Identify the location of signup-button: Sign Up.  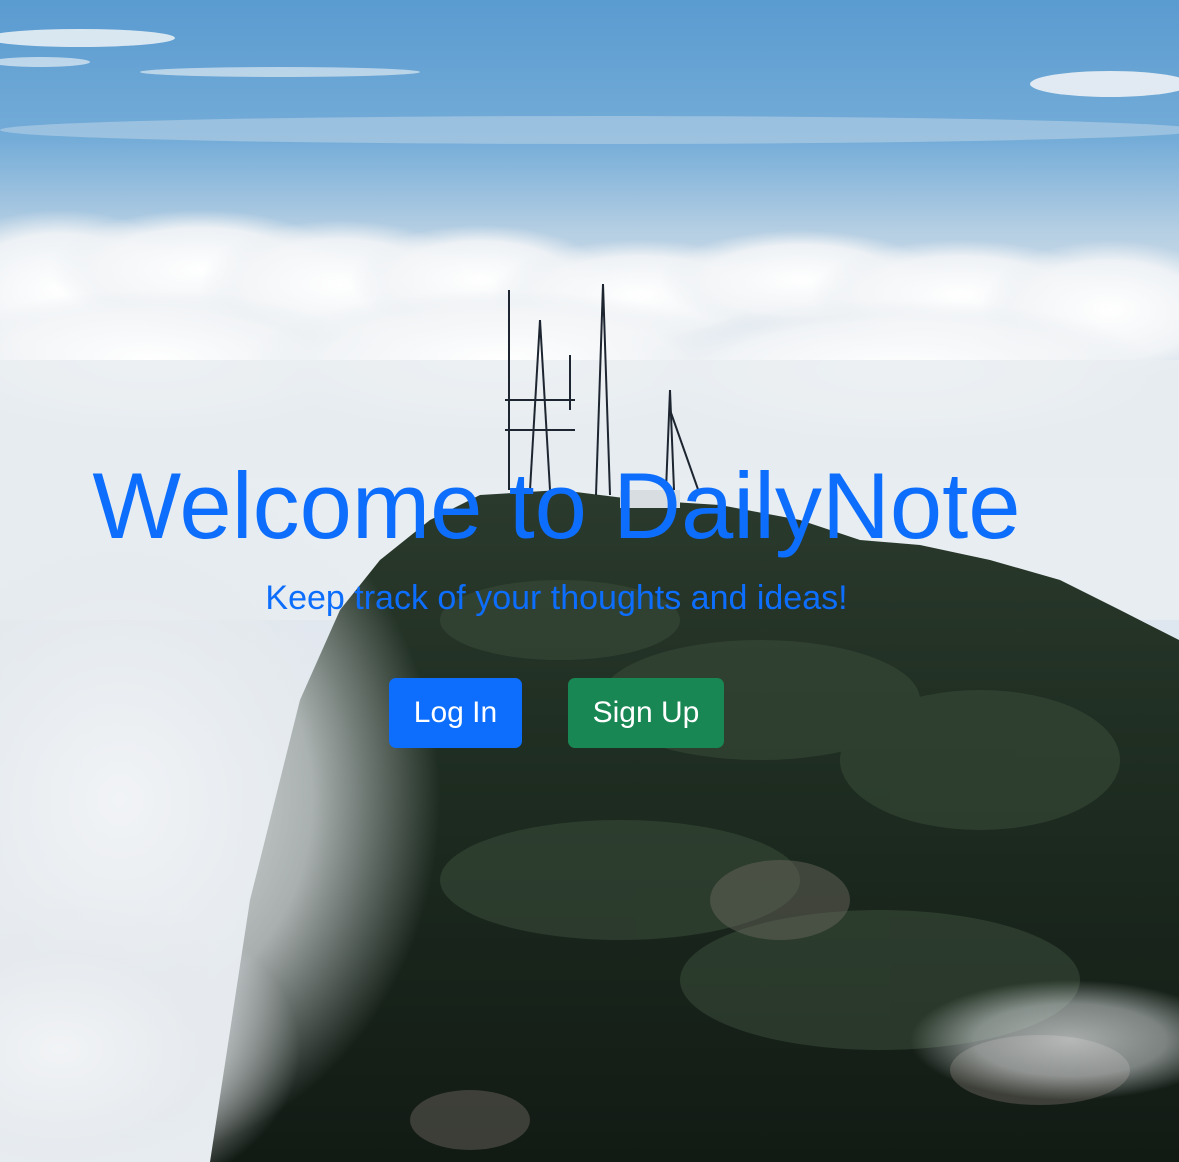
(646, 713).